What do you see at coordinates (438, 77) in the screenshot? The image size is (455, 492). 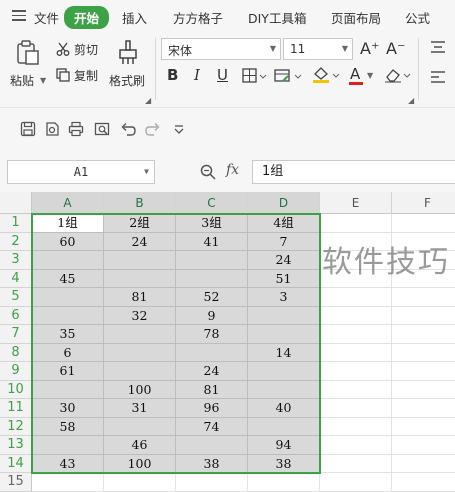 I see `align-left-icon` at bounding box center [438, 77].